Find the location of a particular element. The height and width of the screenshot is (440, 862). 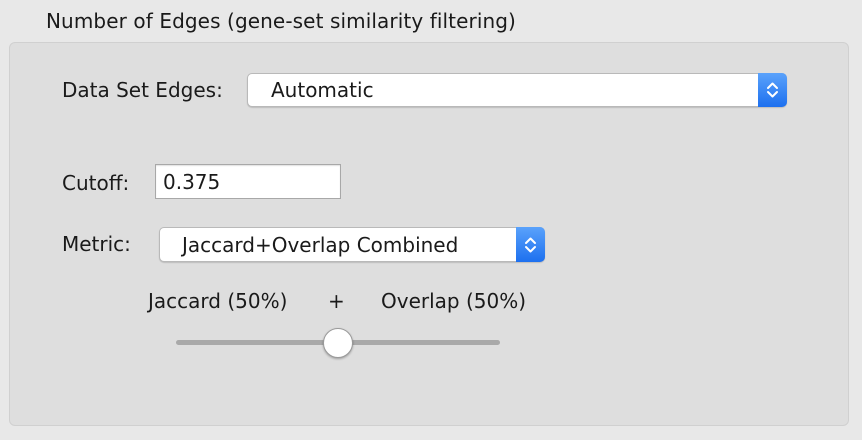

data-set-edges-select: Automatic is located at coordinates (517, 90).